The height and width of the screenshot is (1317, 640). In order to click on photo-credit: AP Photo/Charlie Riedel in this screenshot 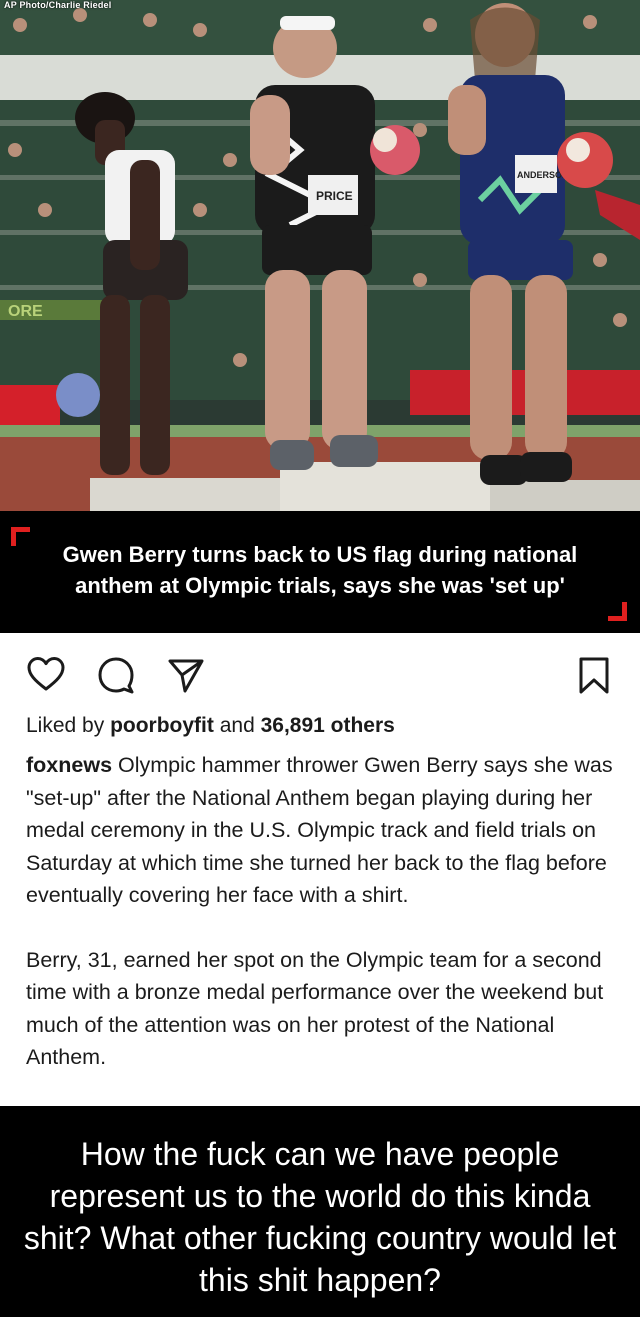, I will do `click(58, 5)`.